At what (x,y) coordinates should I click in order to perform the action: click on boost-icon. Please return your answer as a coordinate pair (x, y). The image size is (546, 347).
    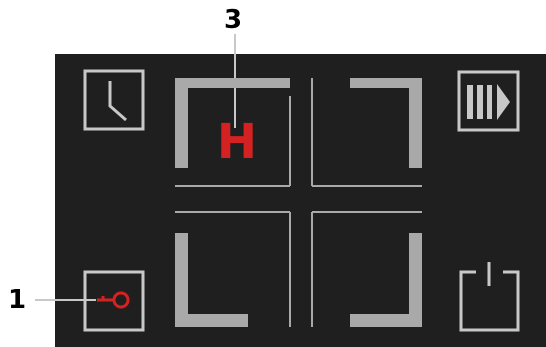
    Looking at the image, I should click on (488, 101).